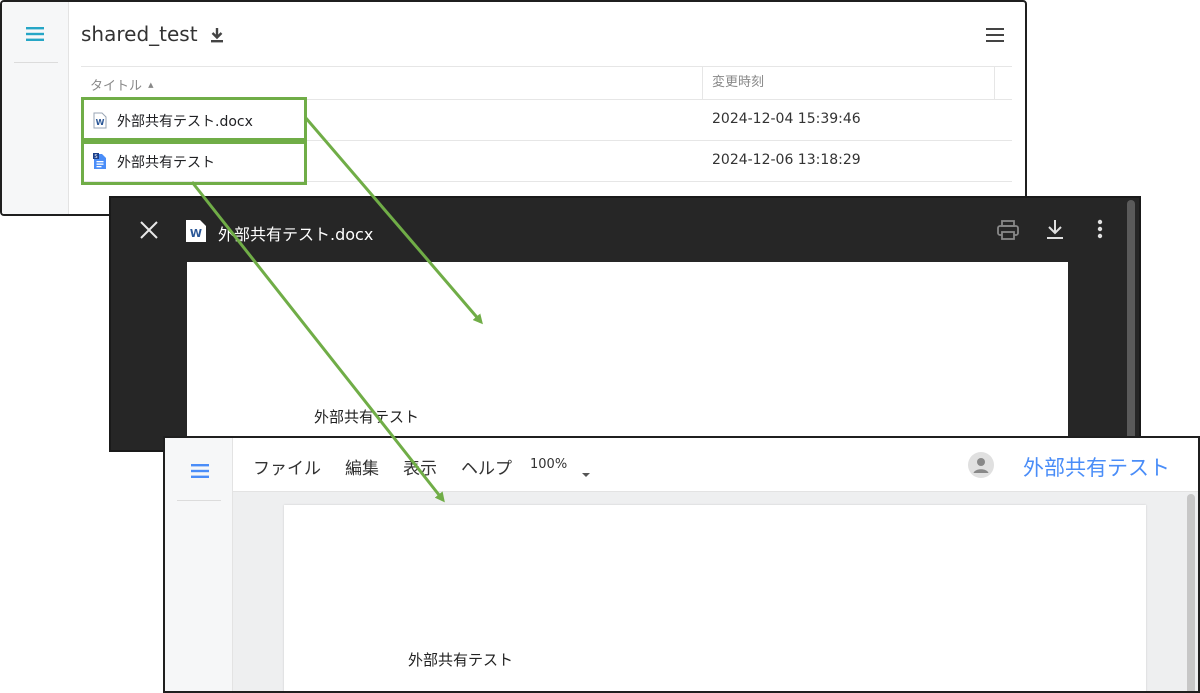 The image size is (1200, 693). I want to click on document-title: 外部共有テスト, so click(1096, 468).